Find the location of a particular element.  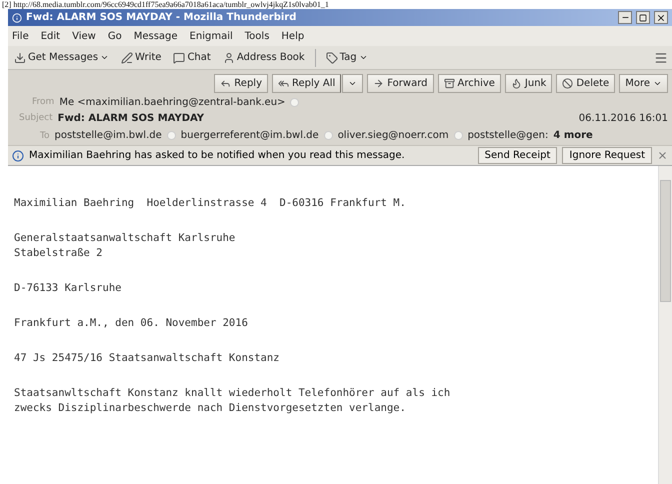

action-button: Junk is located at coordinates (528, 83).